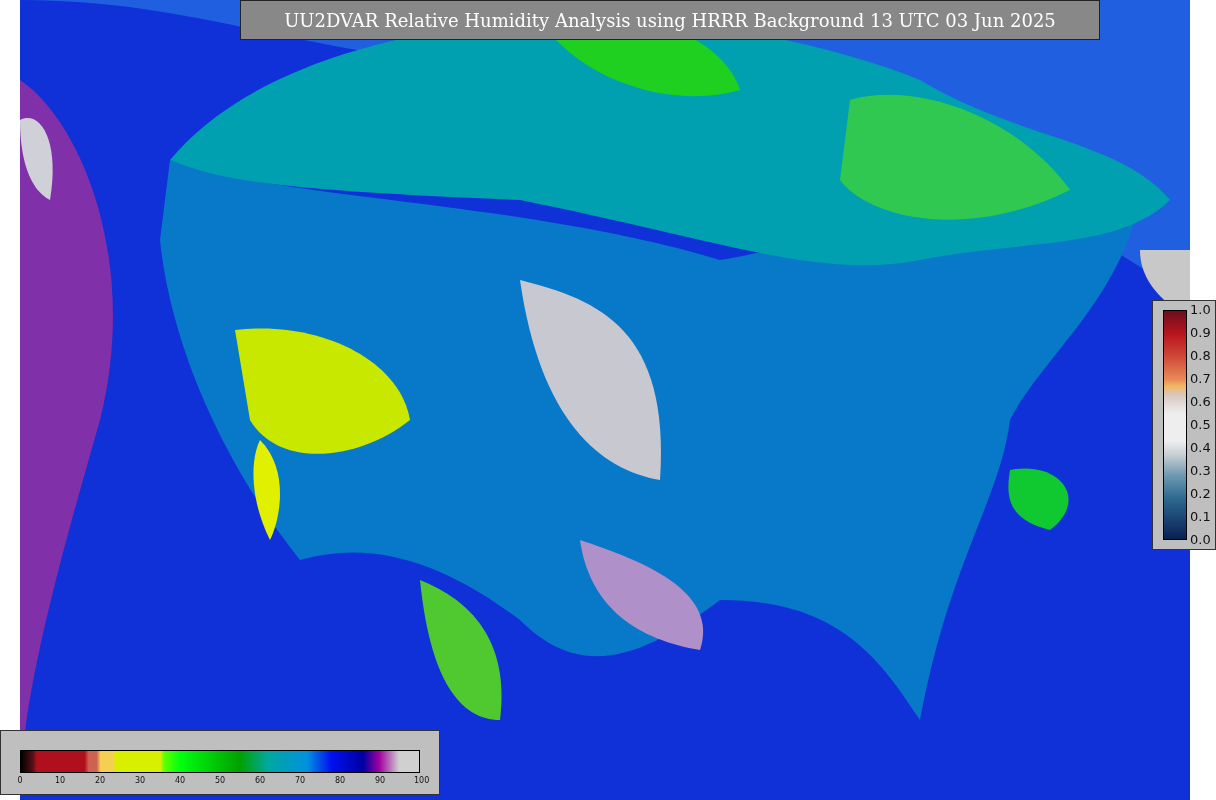 The width and height of the screenshot is (1216, 800). Describe the element at coordinates (1200, 471) in the screenshot. I see `tick-label: 0.3` at that location.